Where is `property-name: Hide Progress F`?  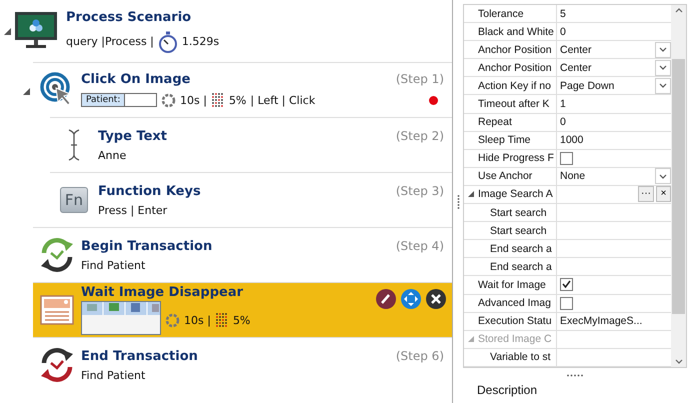
property-name: Hide Progress F is located at coordinates (516, 158).